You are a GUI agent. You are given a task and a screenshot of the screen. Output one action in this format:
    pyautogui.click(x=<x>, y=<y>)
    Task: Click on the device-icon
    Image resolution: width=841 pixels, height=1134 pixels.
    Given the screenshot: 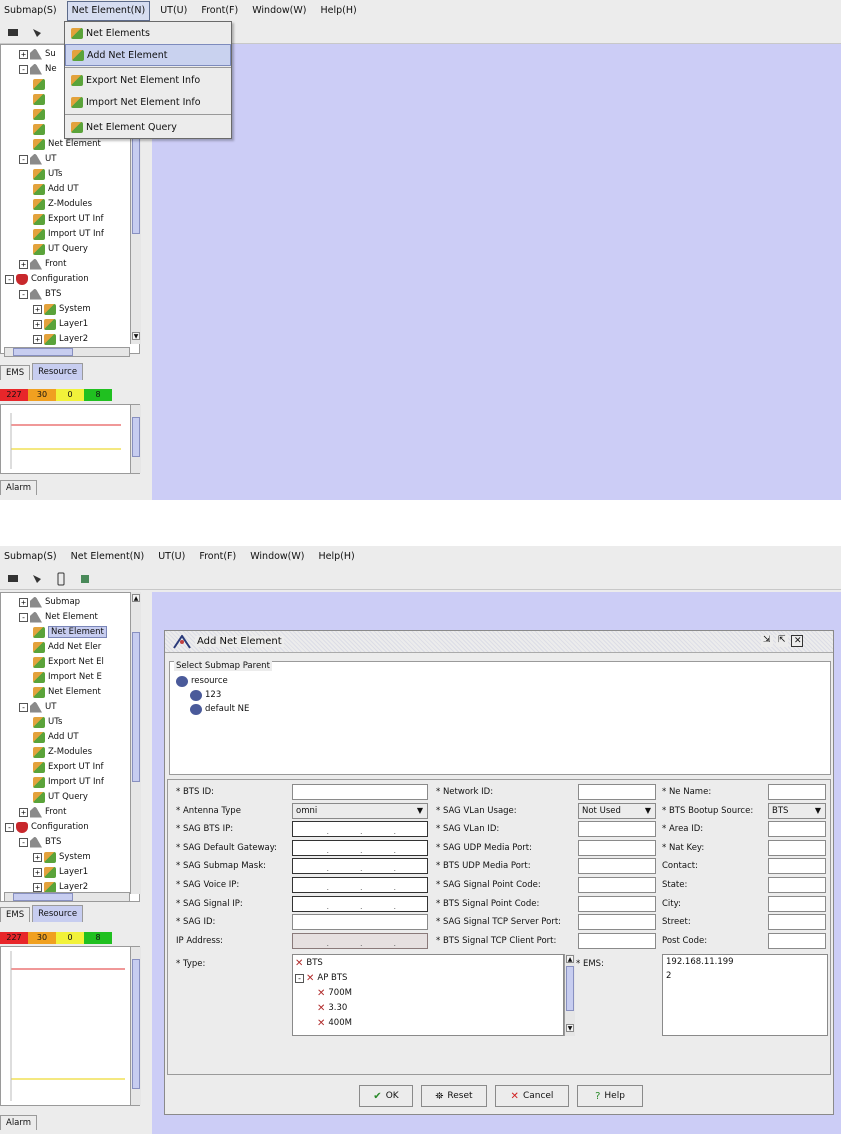 What is the action you would take?
    pyautogui.click(x=85, y=579)
    